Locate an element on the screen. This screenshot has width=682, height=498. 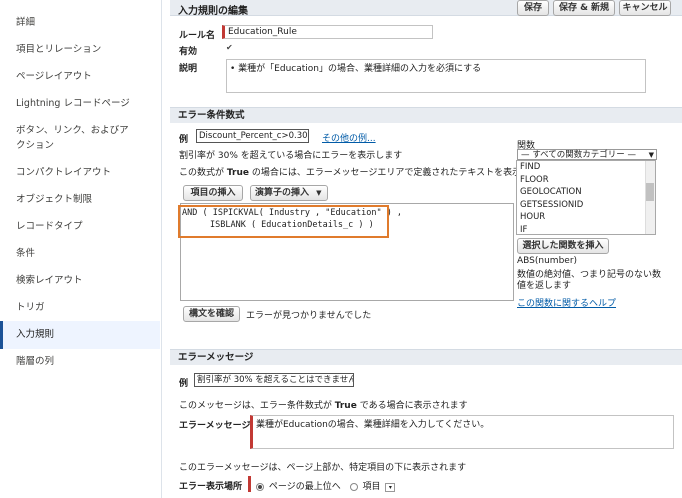
function-signature: ABS(number) is located at coordinates (547, 261).